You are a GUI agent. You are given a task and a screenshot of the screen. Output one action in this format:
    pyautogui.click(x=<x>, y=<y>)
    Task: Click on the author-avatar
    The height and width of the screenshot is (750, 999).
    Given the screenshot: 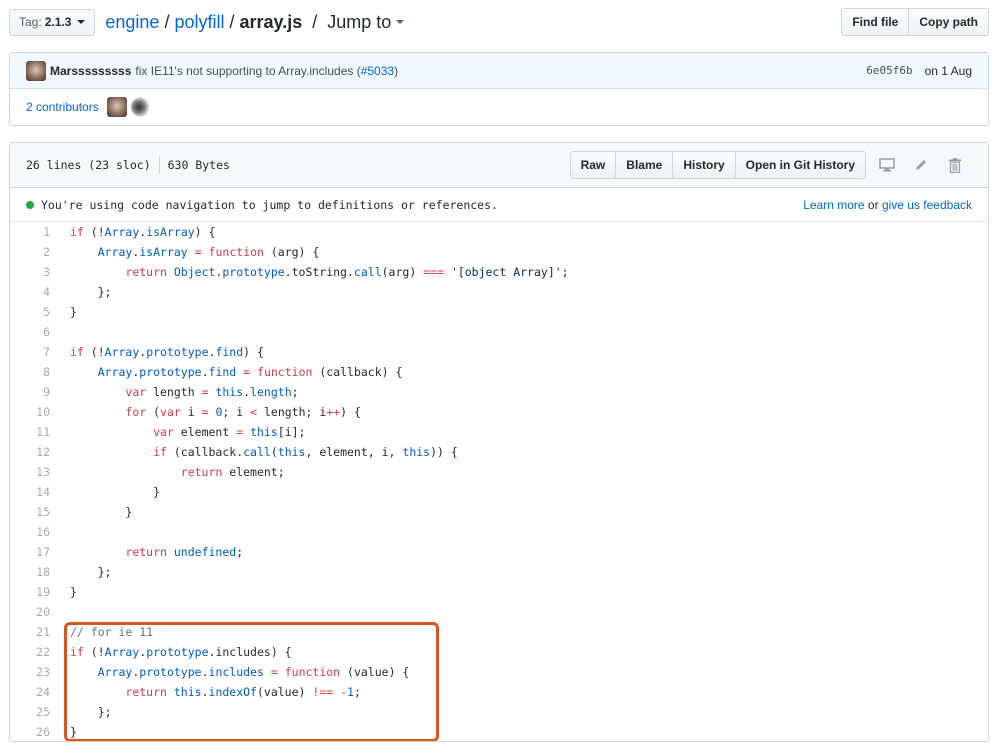 What is the action you would take?
    pyautogui.click(x=36, y=70)
    